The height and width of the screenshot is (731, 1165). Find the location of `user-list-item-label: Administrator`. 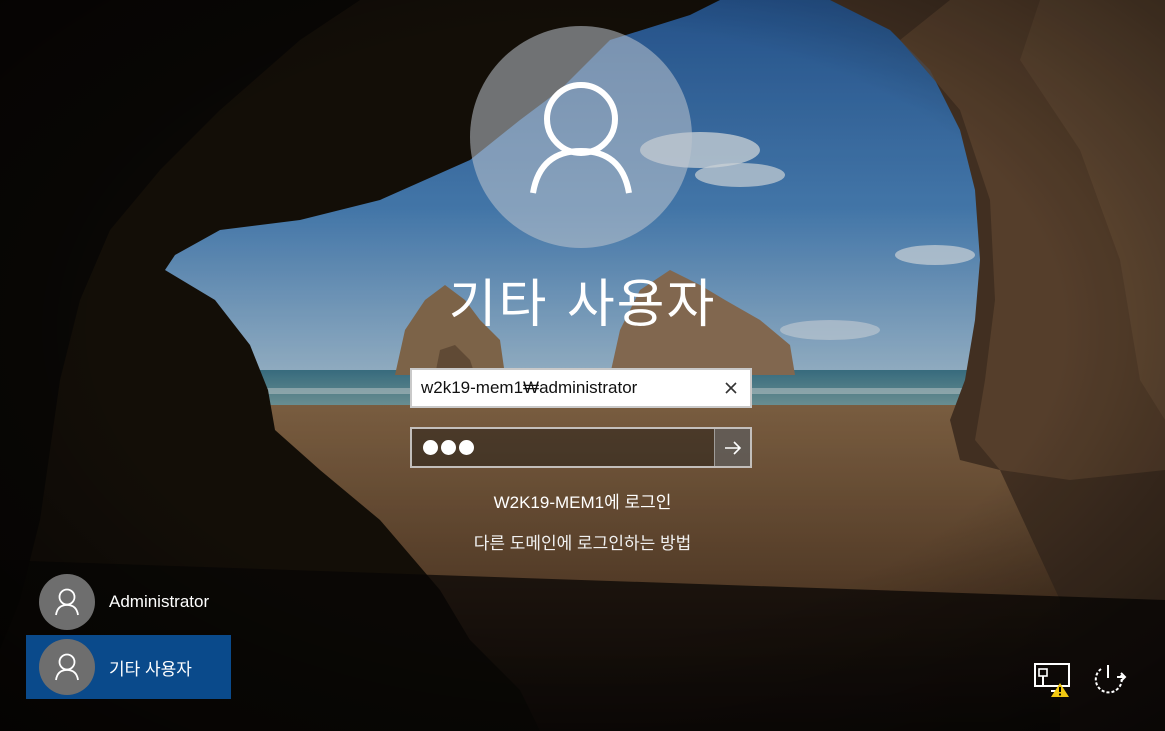

user-list-item-label: Administrator is located at coordinates (159, 601).